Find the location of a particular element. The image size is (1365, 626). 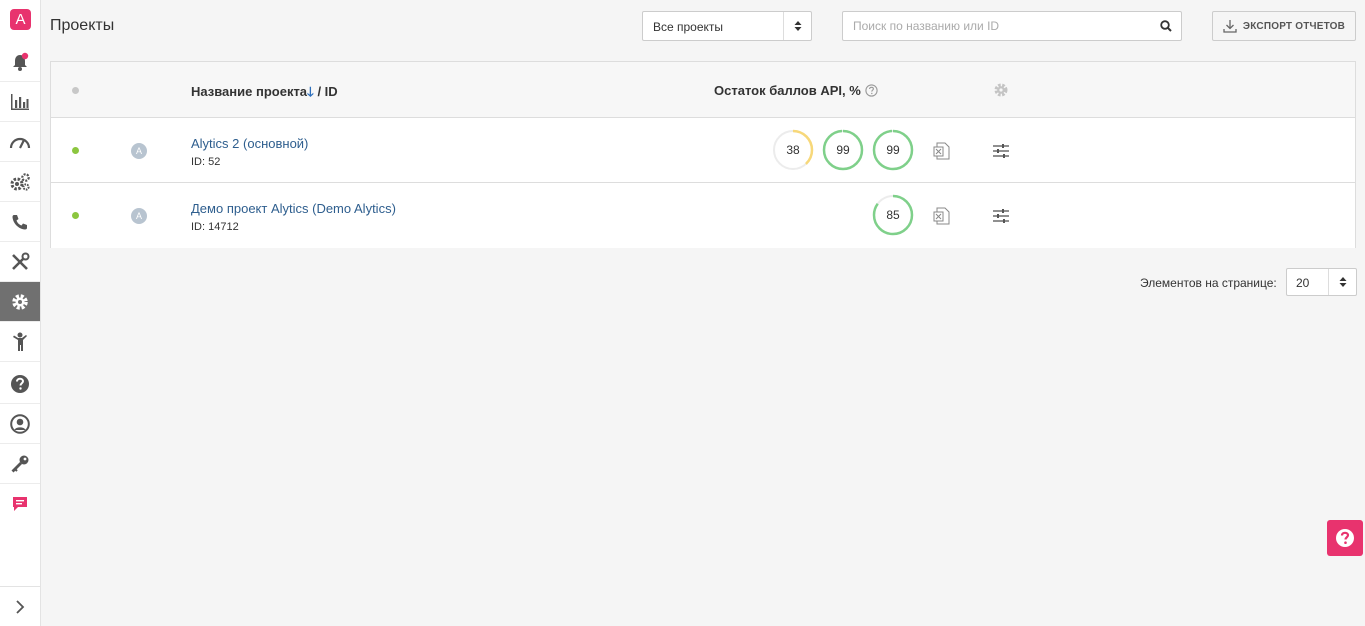

items-per-page-value: 20 is located at coordinates (1303, 283).